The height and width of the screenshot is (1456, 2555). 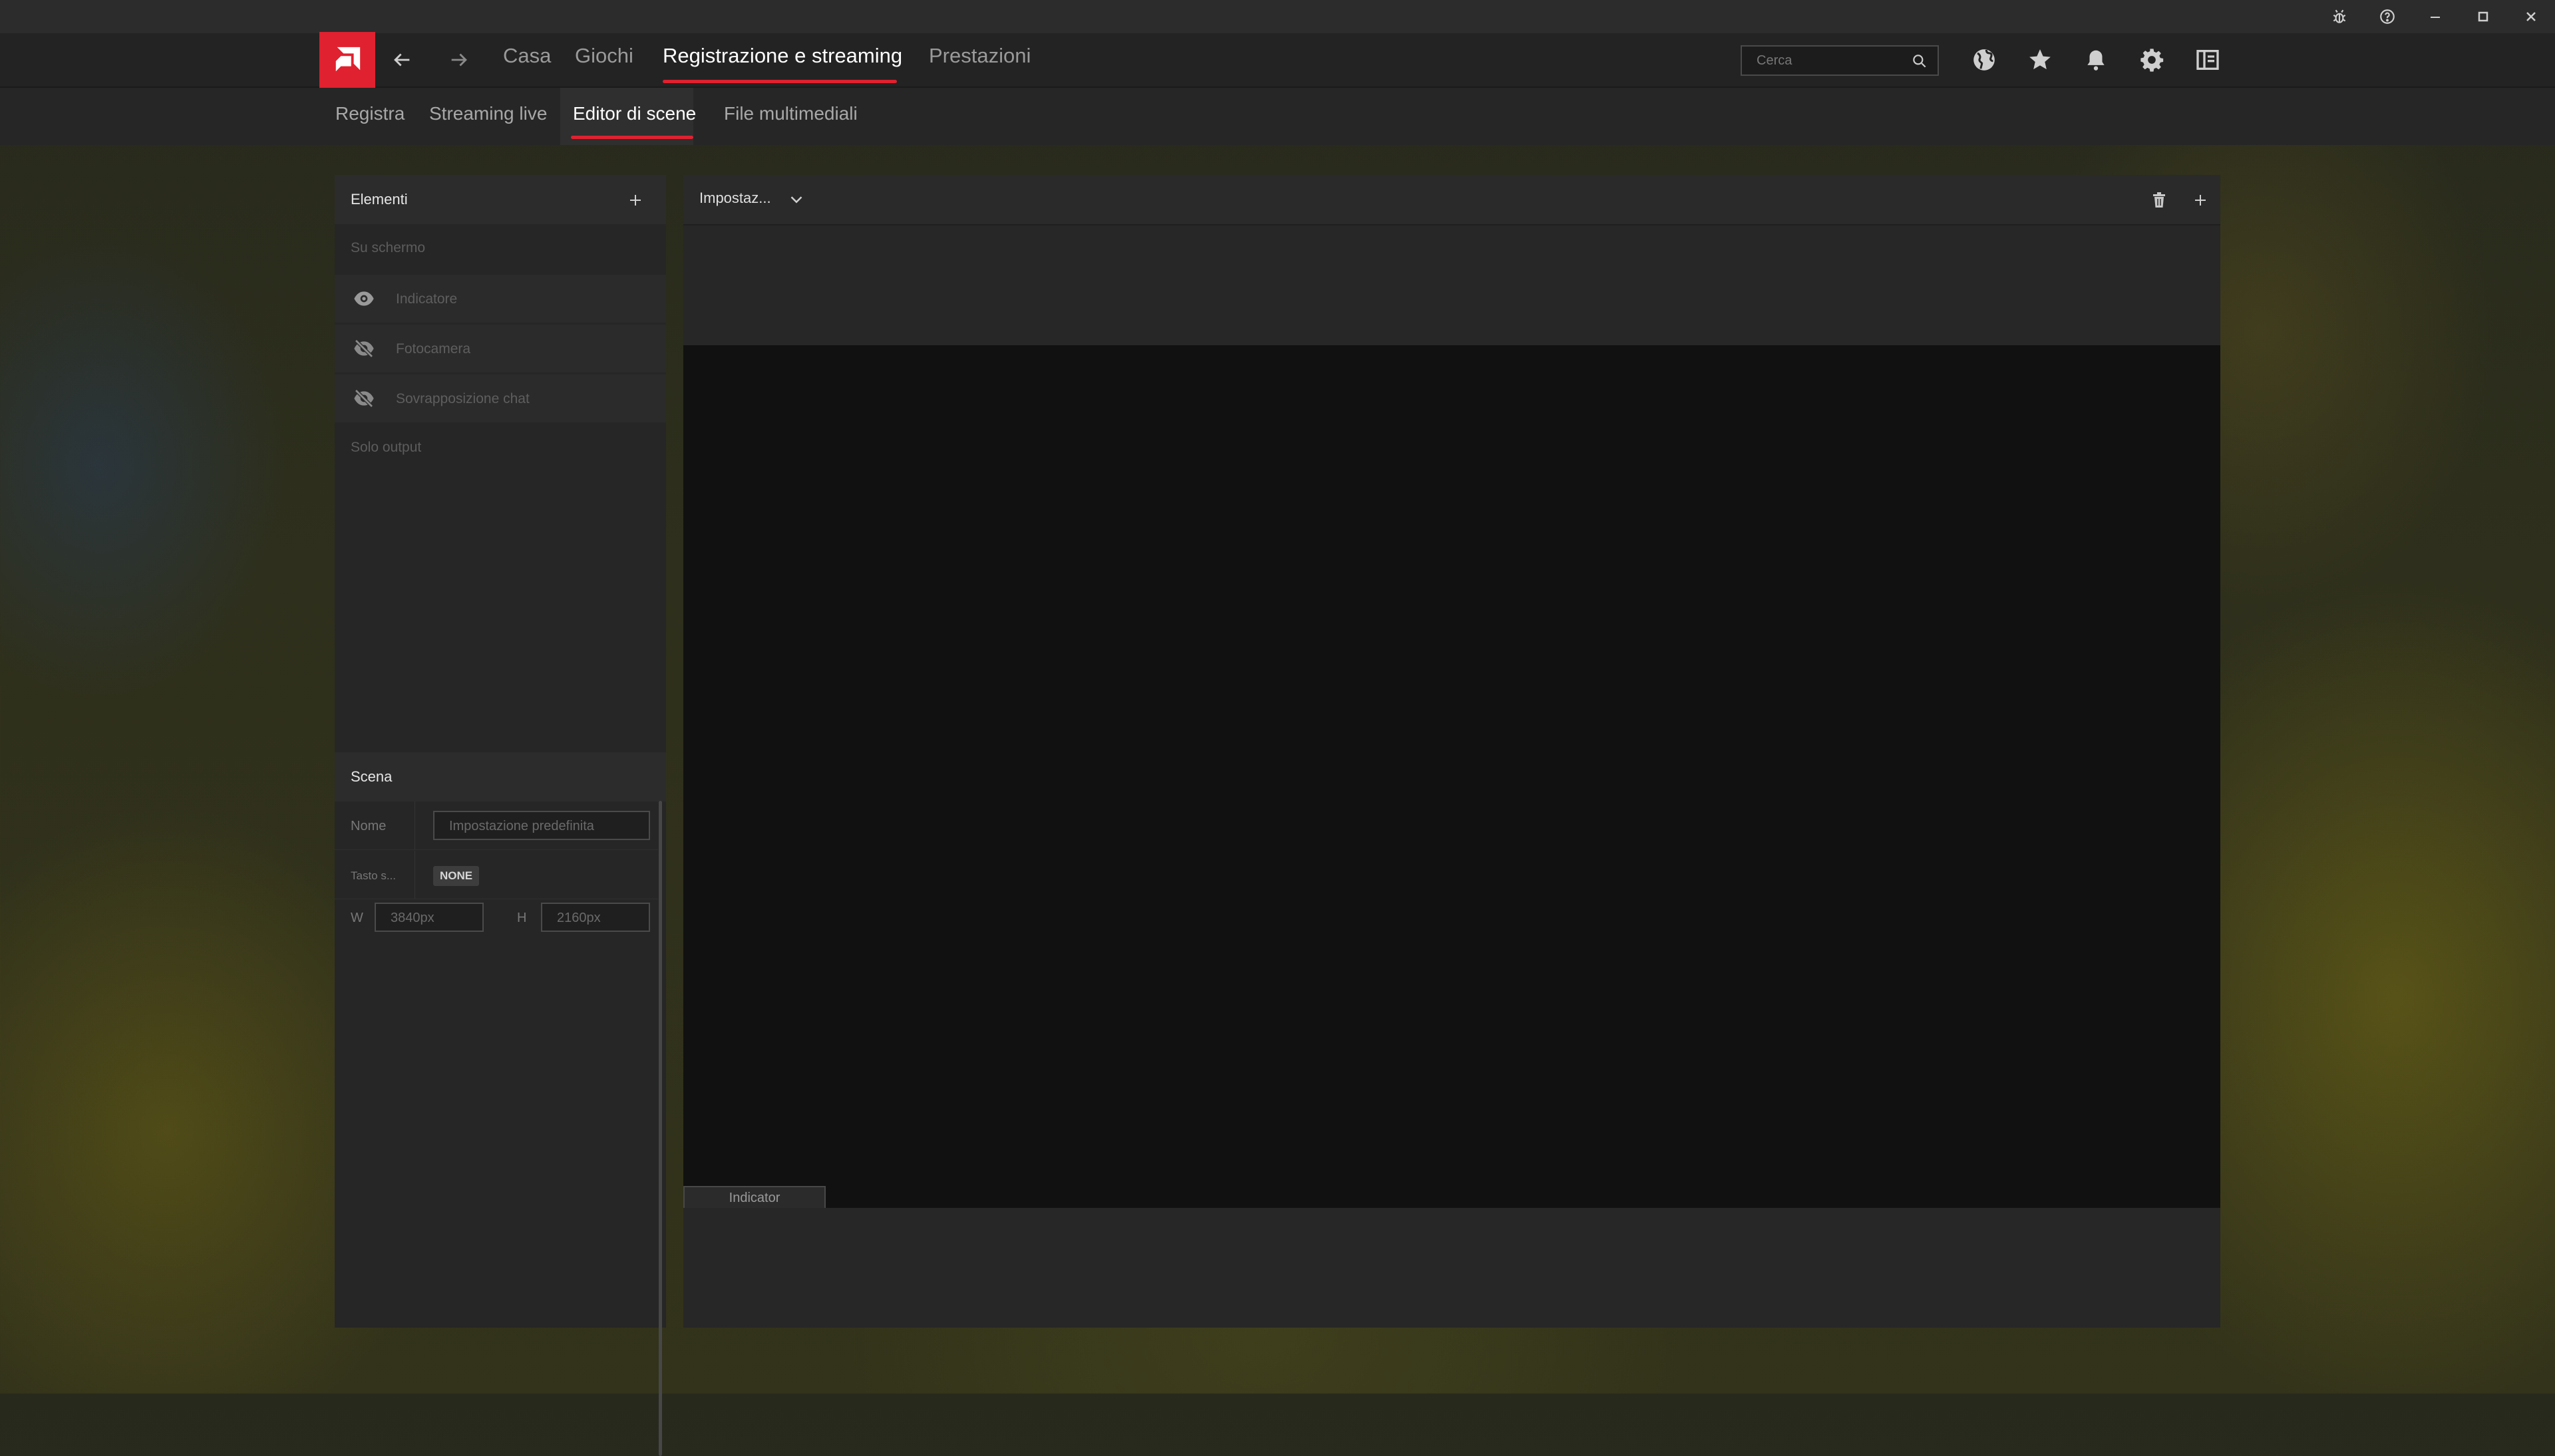 What do you see at coordinates (2483, 16) in the screenshot?
I see `maximize-icon` at bounding box center [2483, 16].